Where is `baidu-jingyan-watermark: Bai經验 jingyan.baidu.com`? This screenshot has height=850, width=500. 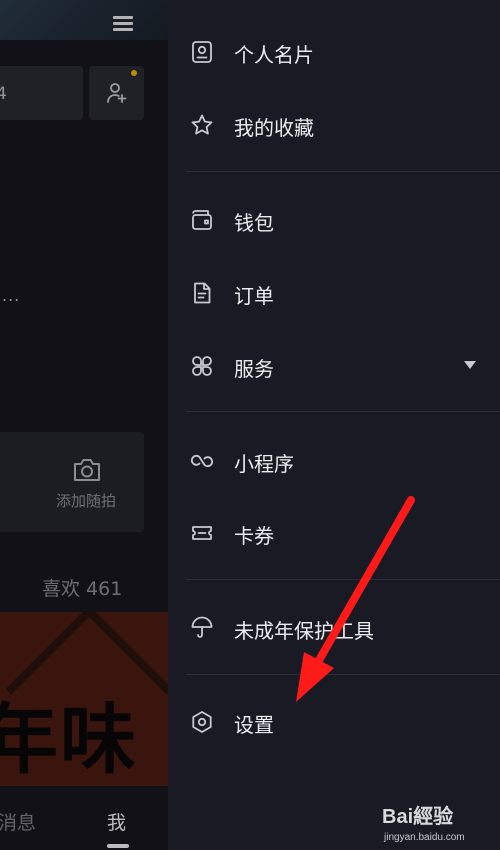
baidu-jingyan-watermark: Bai經验 jingyan.baidu.com is located at coordinates (439, 824).